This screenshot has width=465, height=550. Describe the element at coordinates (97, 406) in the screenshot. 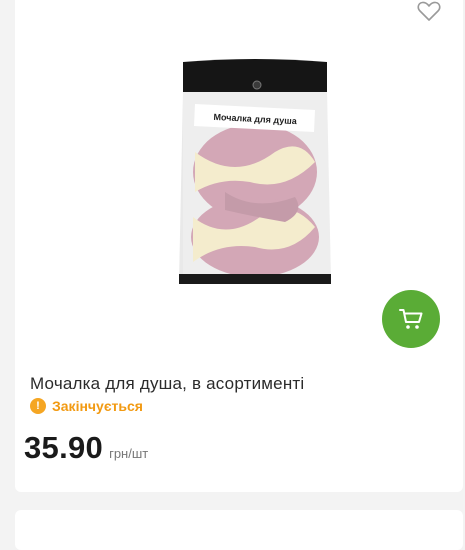

I see `status-text: Закінчується` at that location.